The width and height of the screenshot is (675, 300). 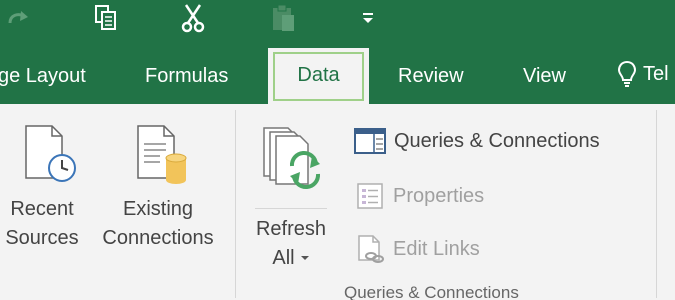 What do you see at coordinates (42, 209) in the screenshot?
I see `recent-sources-label-1: Recent` at bounding box center [42, 209].